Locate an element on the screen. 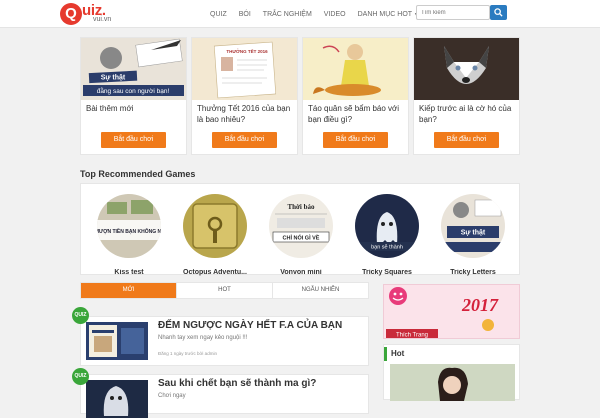  post-meta: Đăng 1 ngày trước bởi admin is located at coordinates (187, 353).